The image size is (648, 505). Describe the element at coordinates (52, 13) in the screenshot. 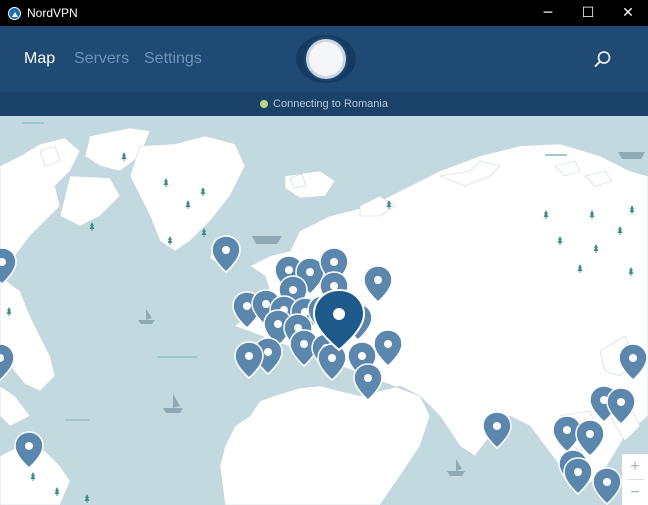

I see `window-title: NordVPN` at that location.